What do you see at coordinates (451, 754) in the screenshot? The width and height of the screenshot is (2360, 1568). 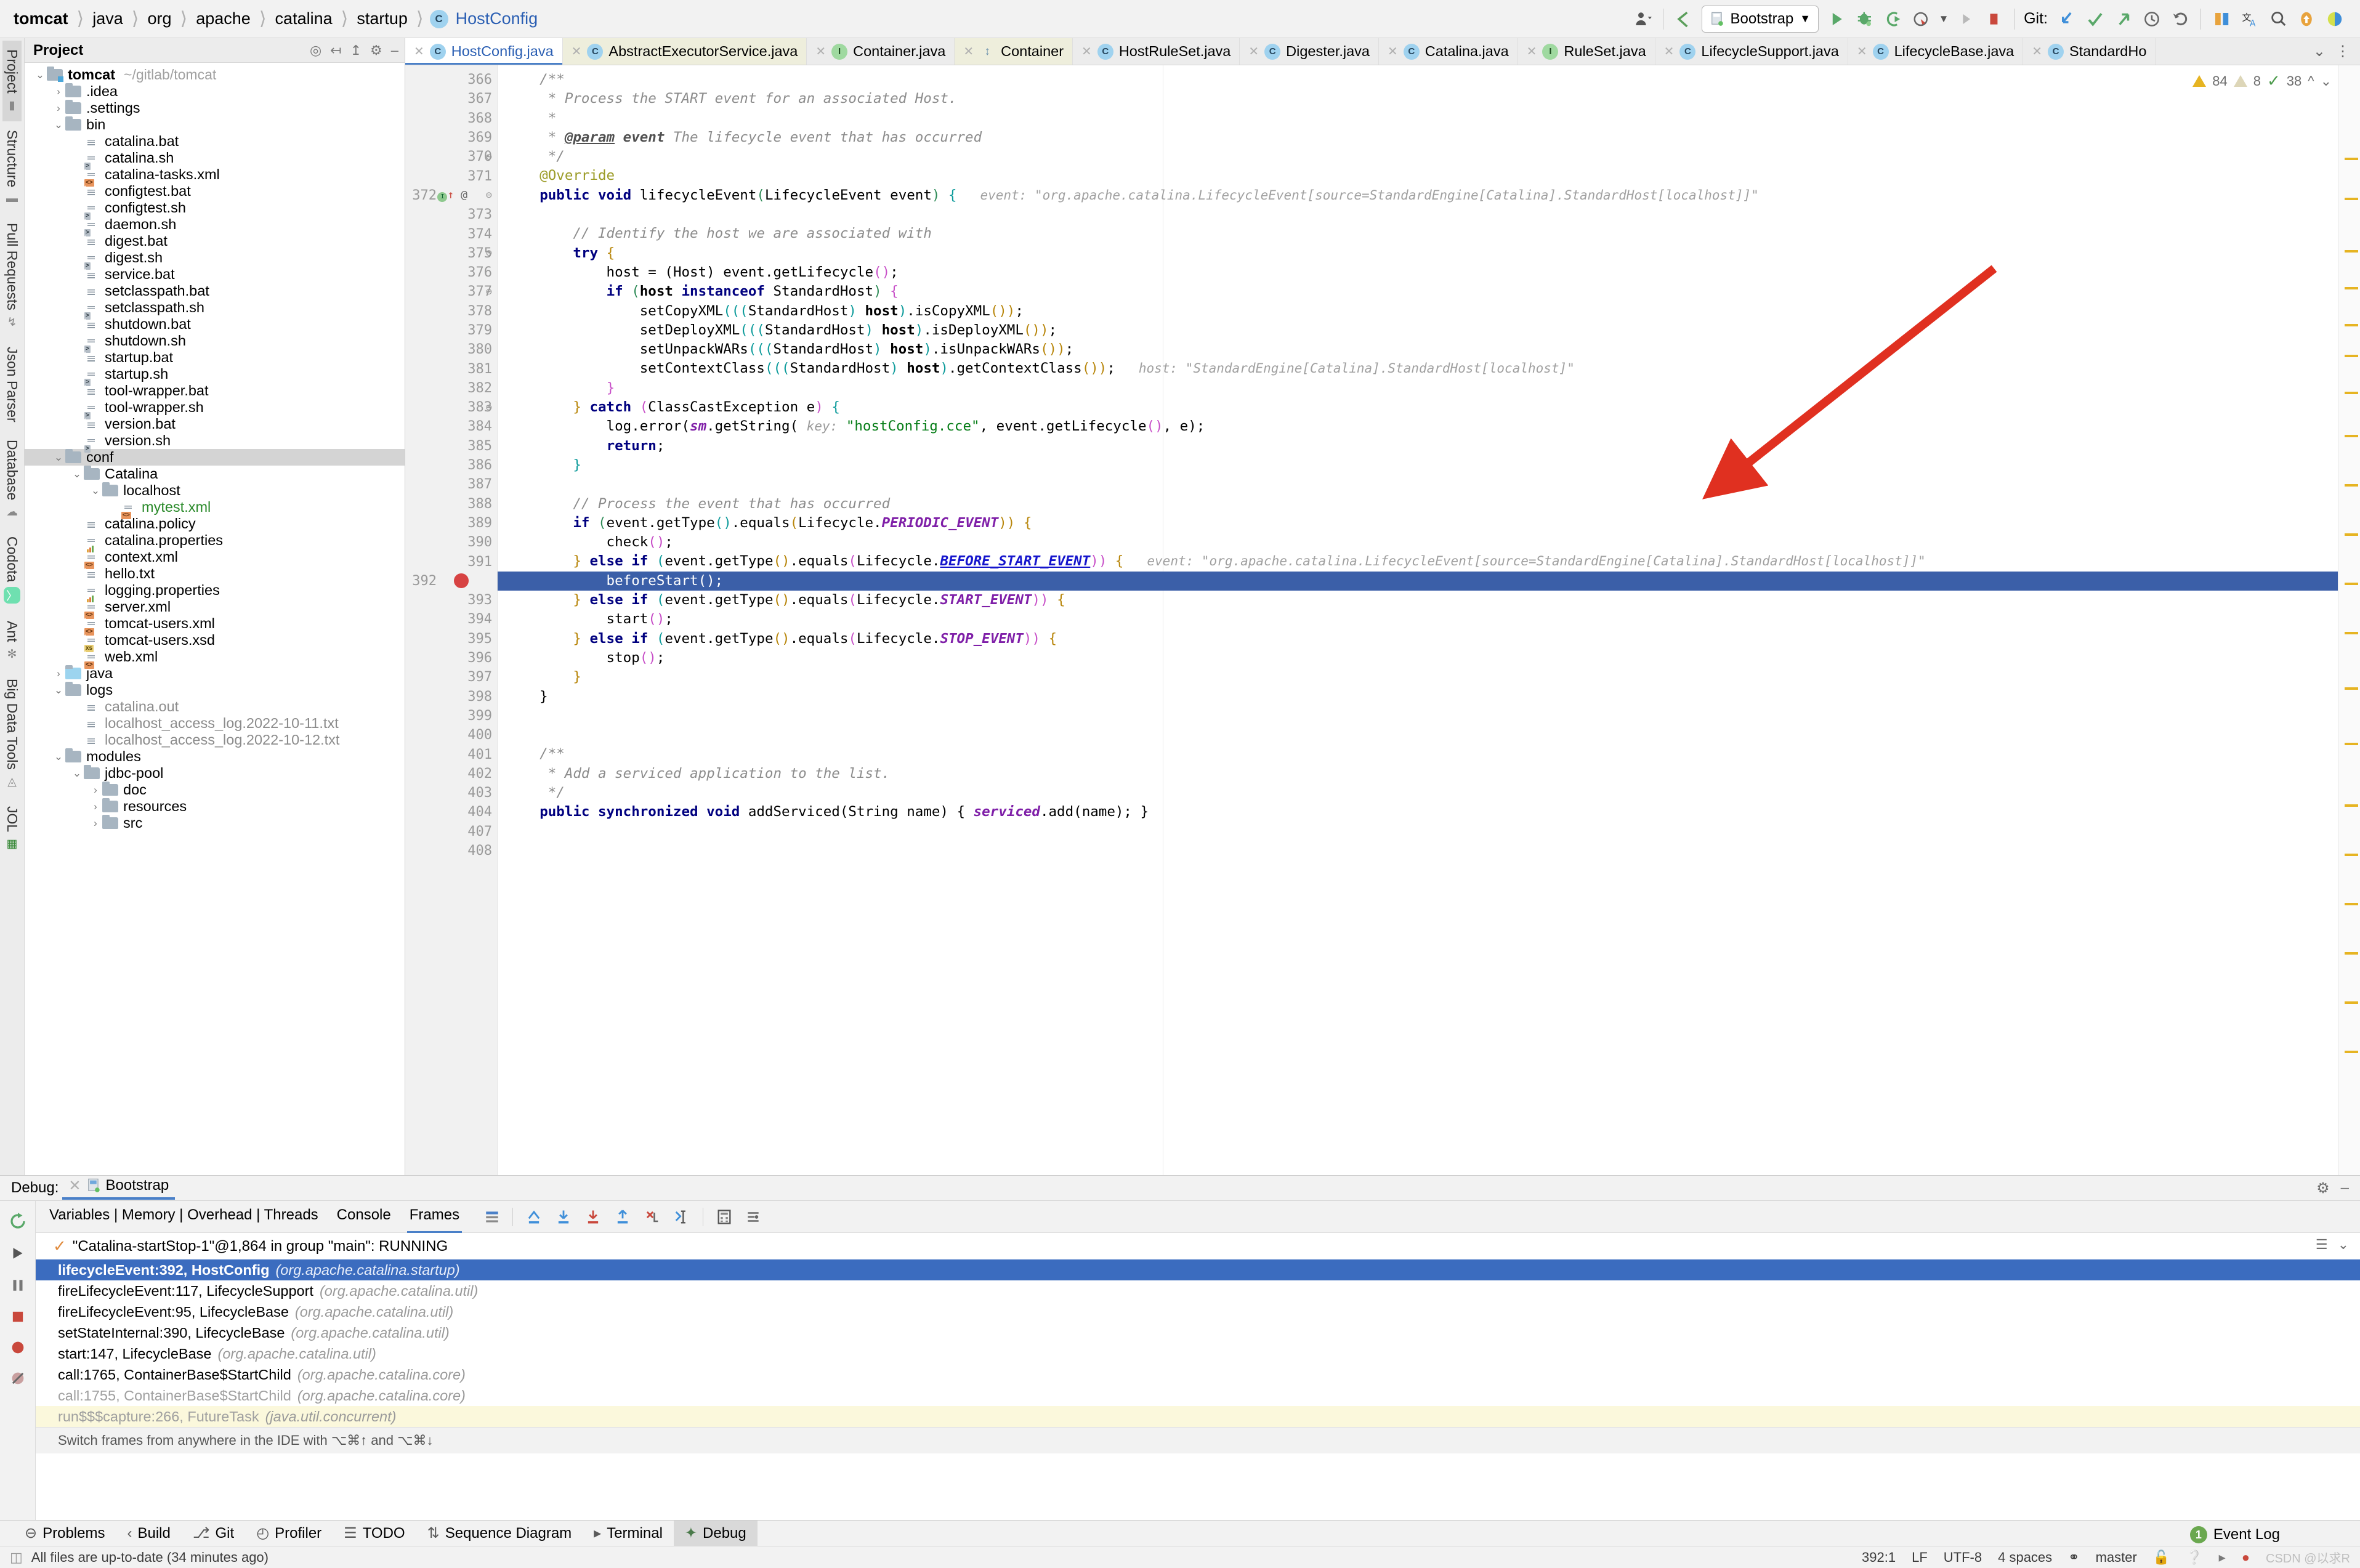 I see `gutter-line-401: 401` at bounding box center [451, 754].